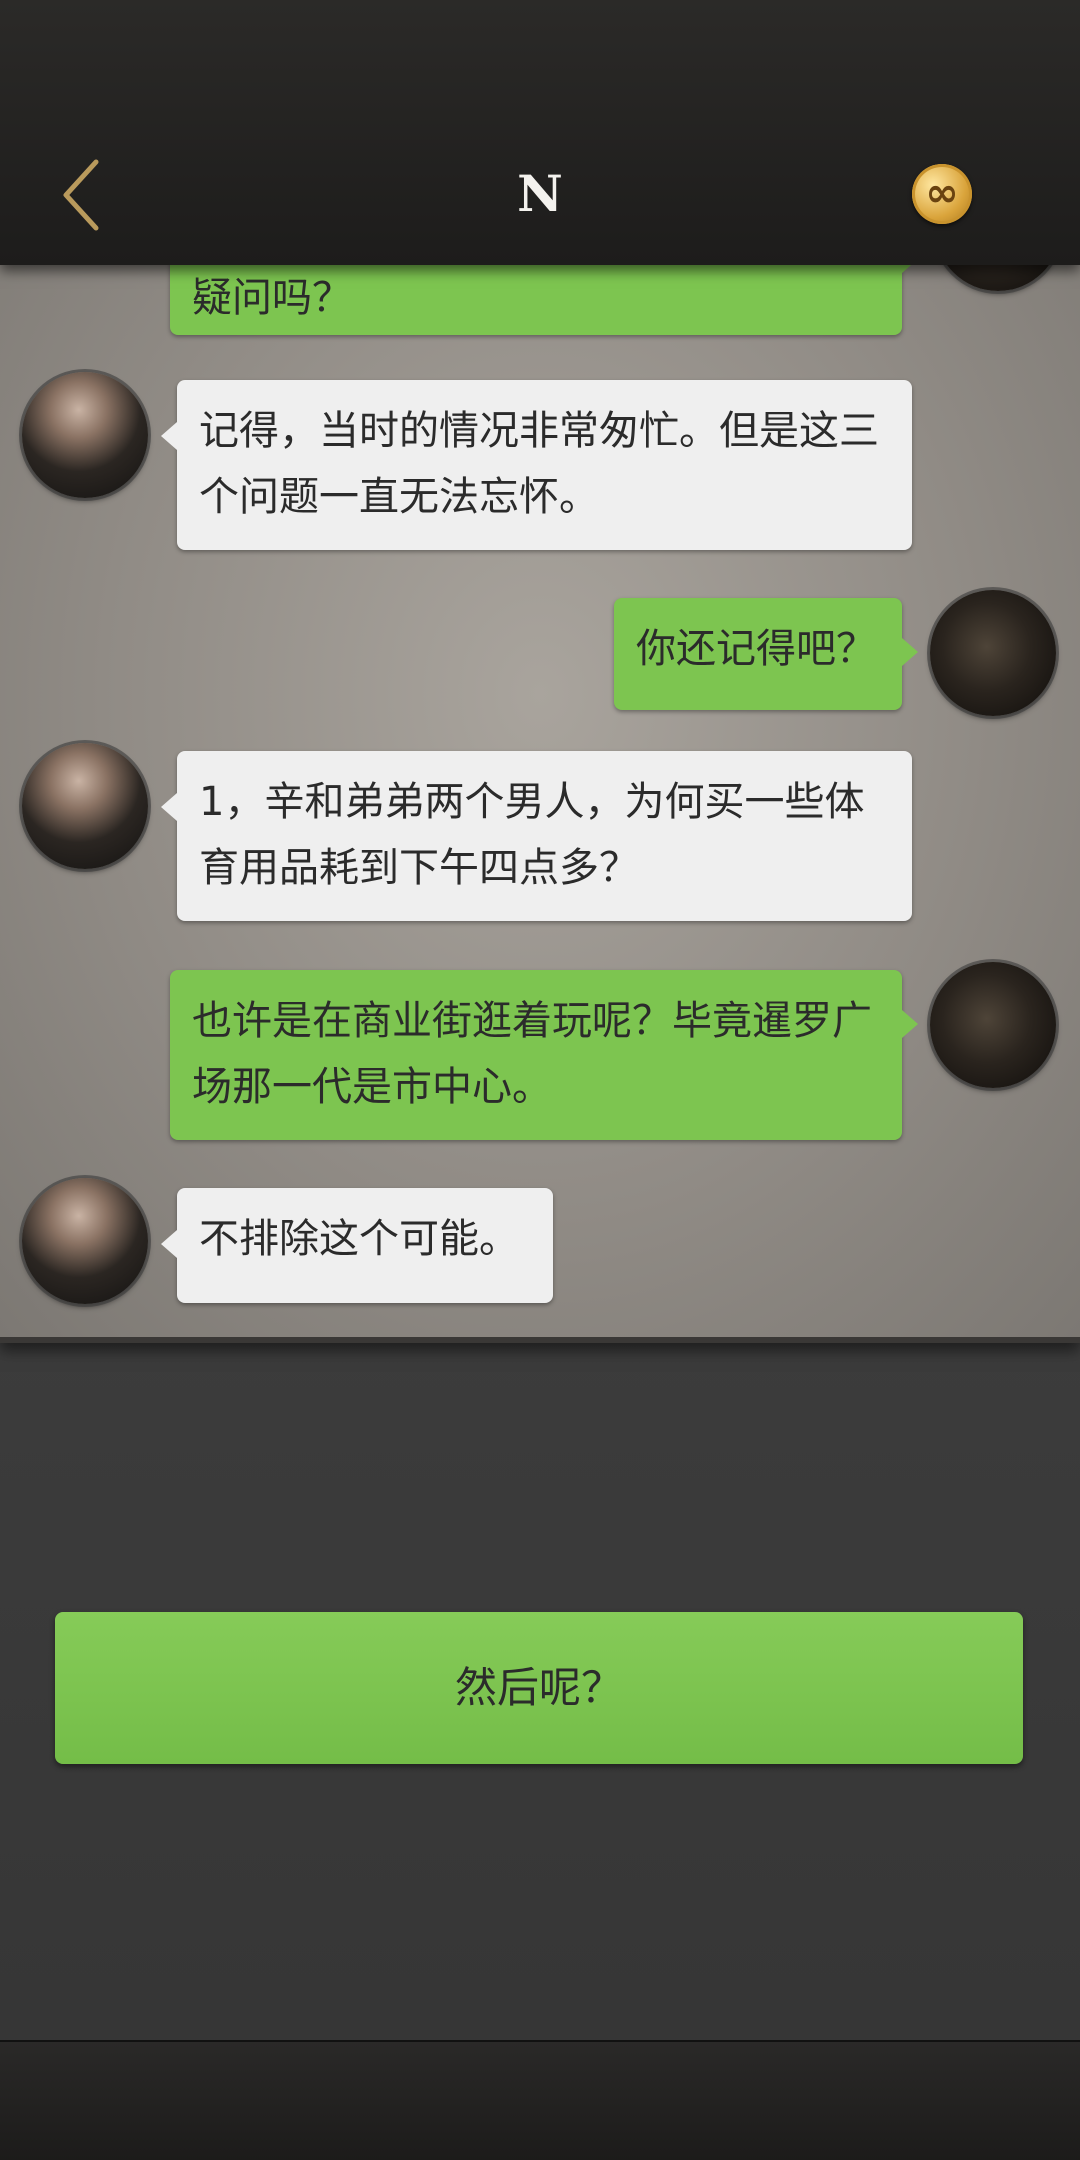 The width and height of the screenshot is (1080, 2160). I want to click on message-text: 你还记得吧？, so click(756, 649).